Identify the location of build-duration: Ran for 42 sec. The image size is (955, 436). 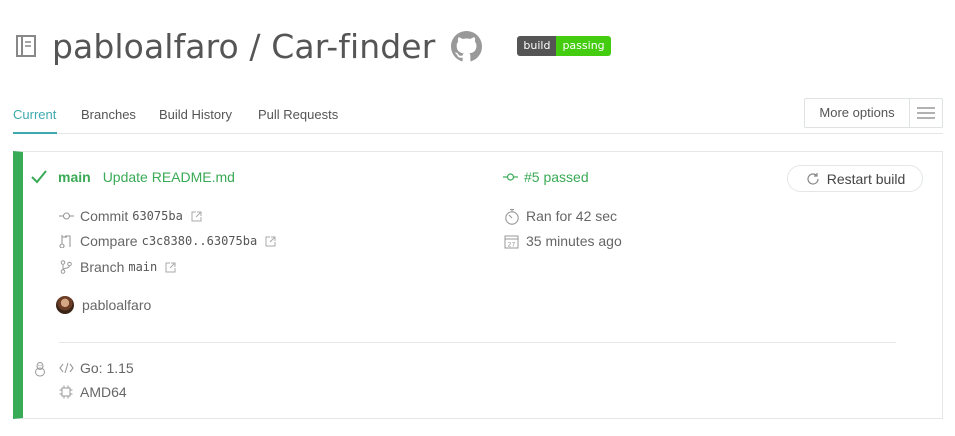
(572, 216).